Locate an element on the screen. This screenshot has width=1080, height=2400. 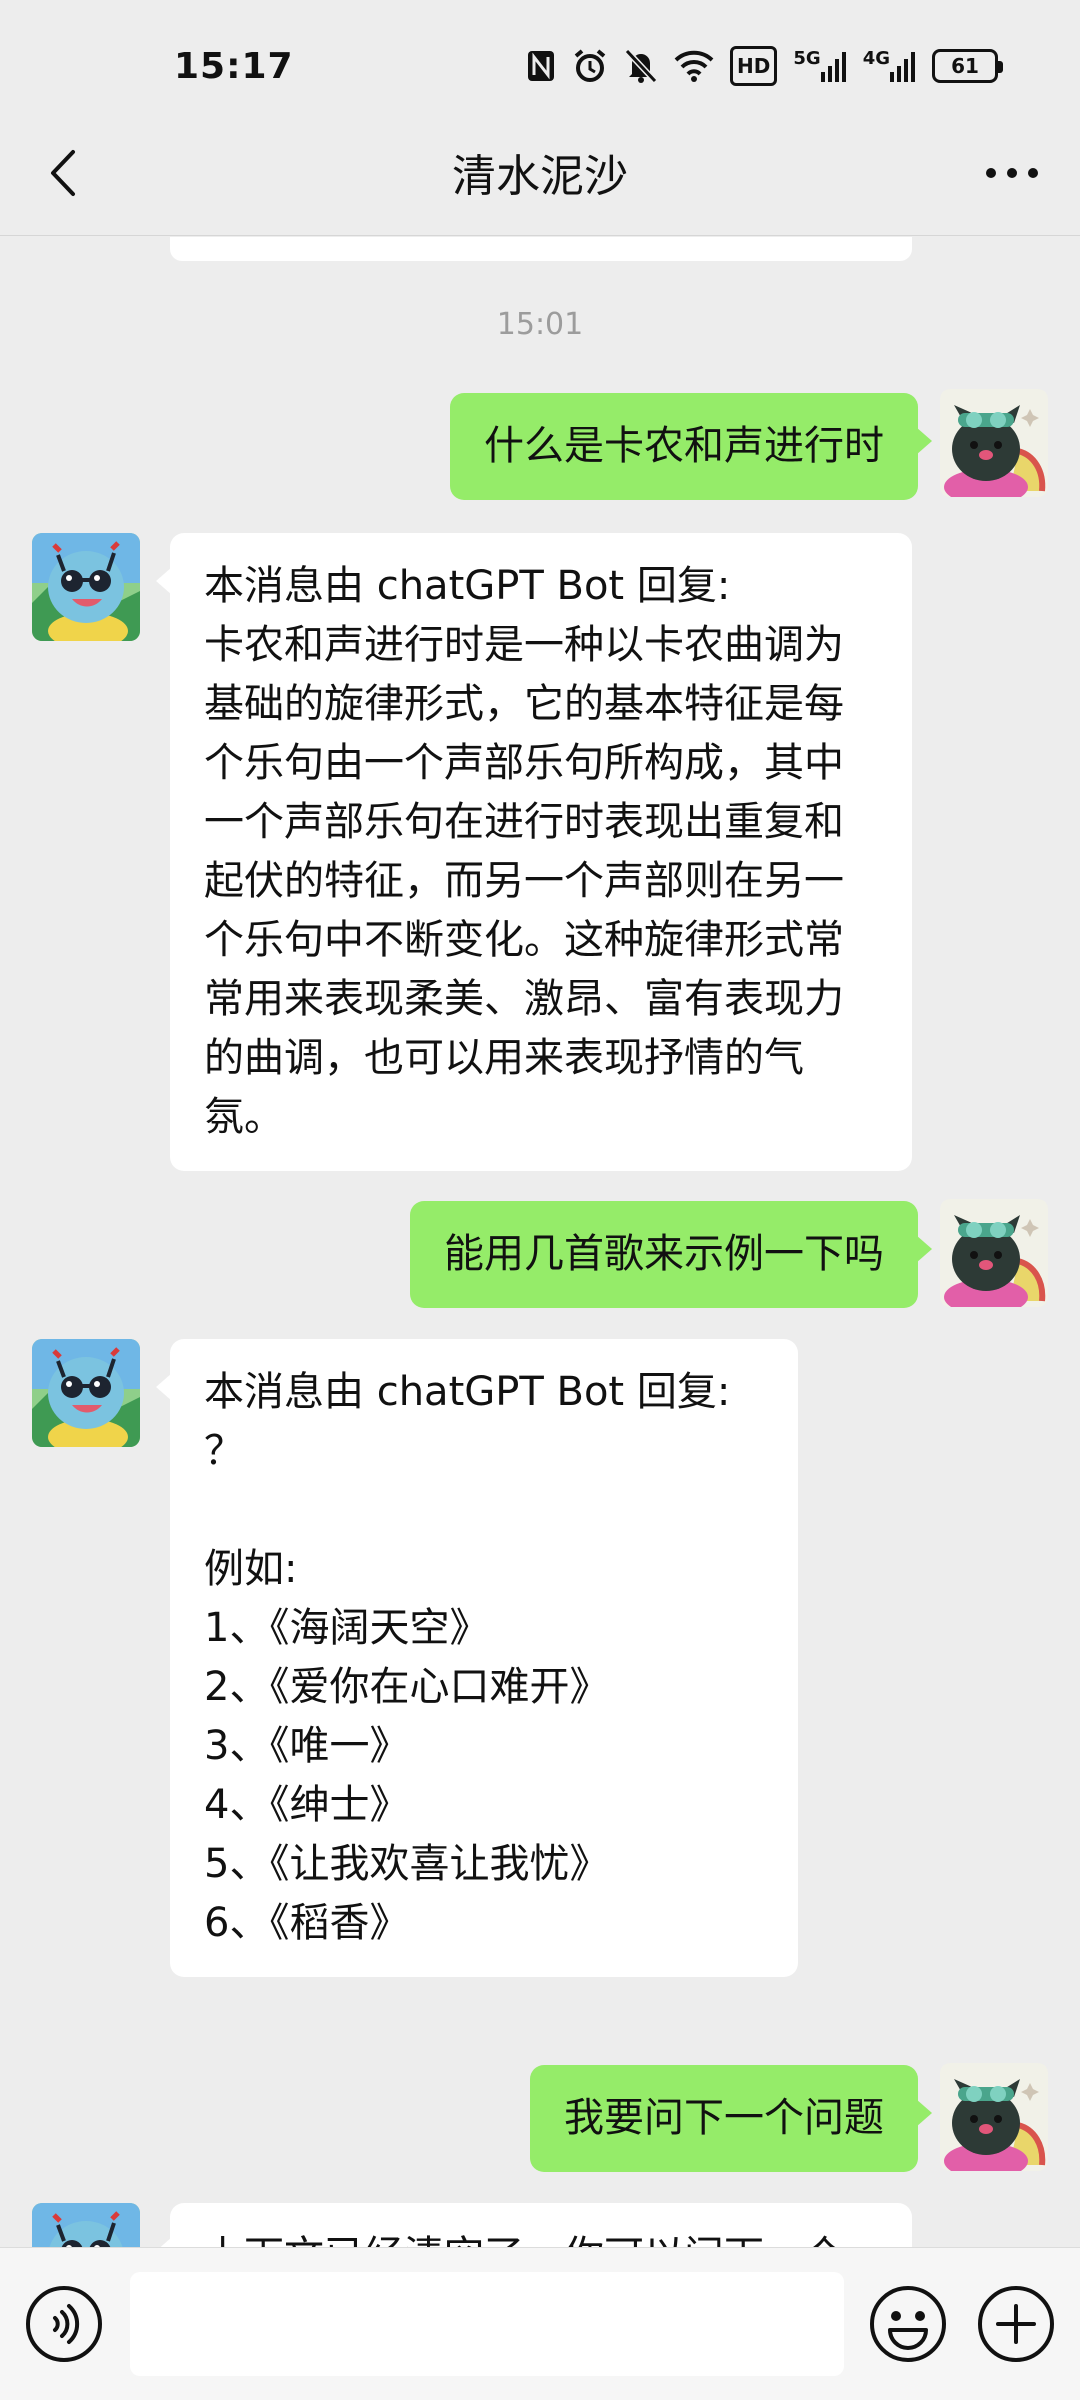
input-bar is located at coordinates (540, 2323).